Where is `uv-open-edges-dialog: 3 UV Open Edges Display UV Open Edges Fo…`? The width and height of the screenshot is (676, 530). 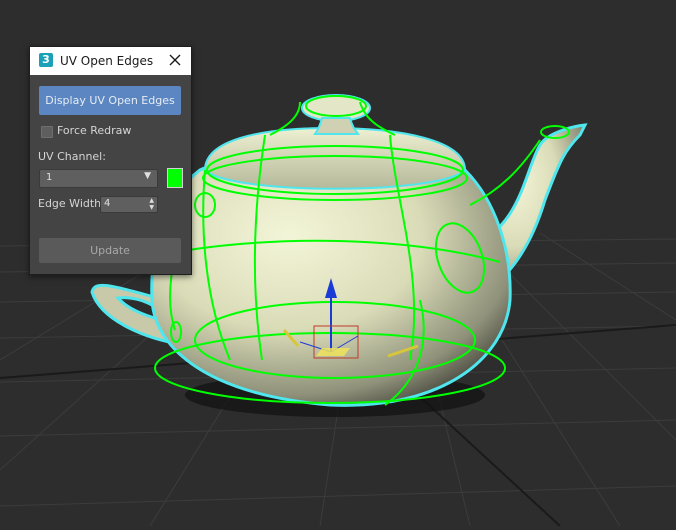 uv-open-edges-dialog: 3 UV Open Edges Display UV Open Edges Fo… is located at coordinates (110, 160).